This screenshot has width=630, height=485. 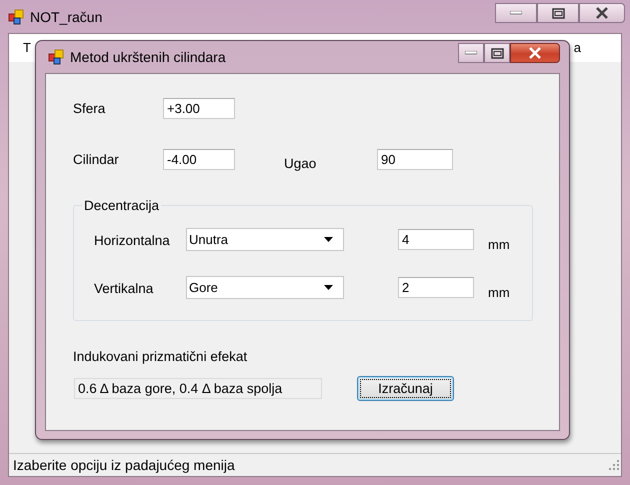 What do you see at coordinates (199, 108) in the screenshot?
I see `input-field: +3.00` at bounding box center [199, 108].